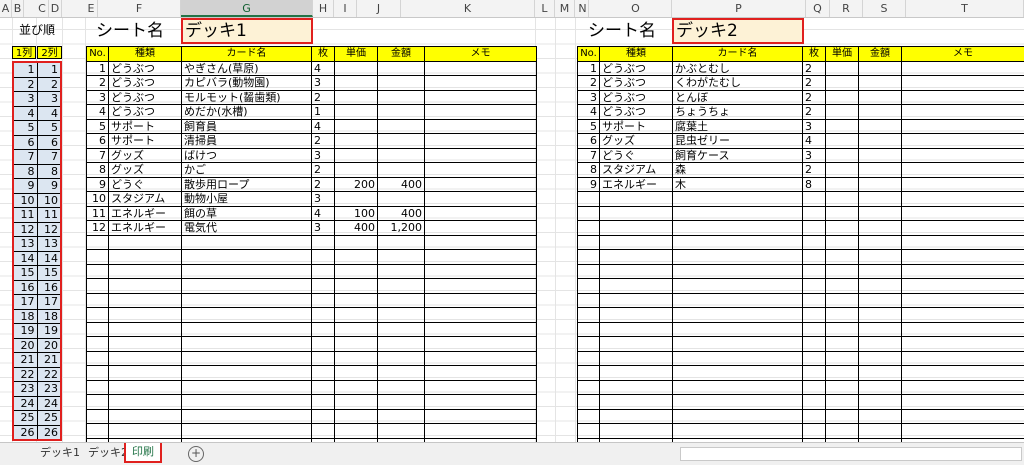 This screenshot has width=1024, height=465. Describe the element at coordinates (25, 171) in the screenshot. I see `order-col1-cell: 8` at that location.